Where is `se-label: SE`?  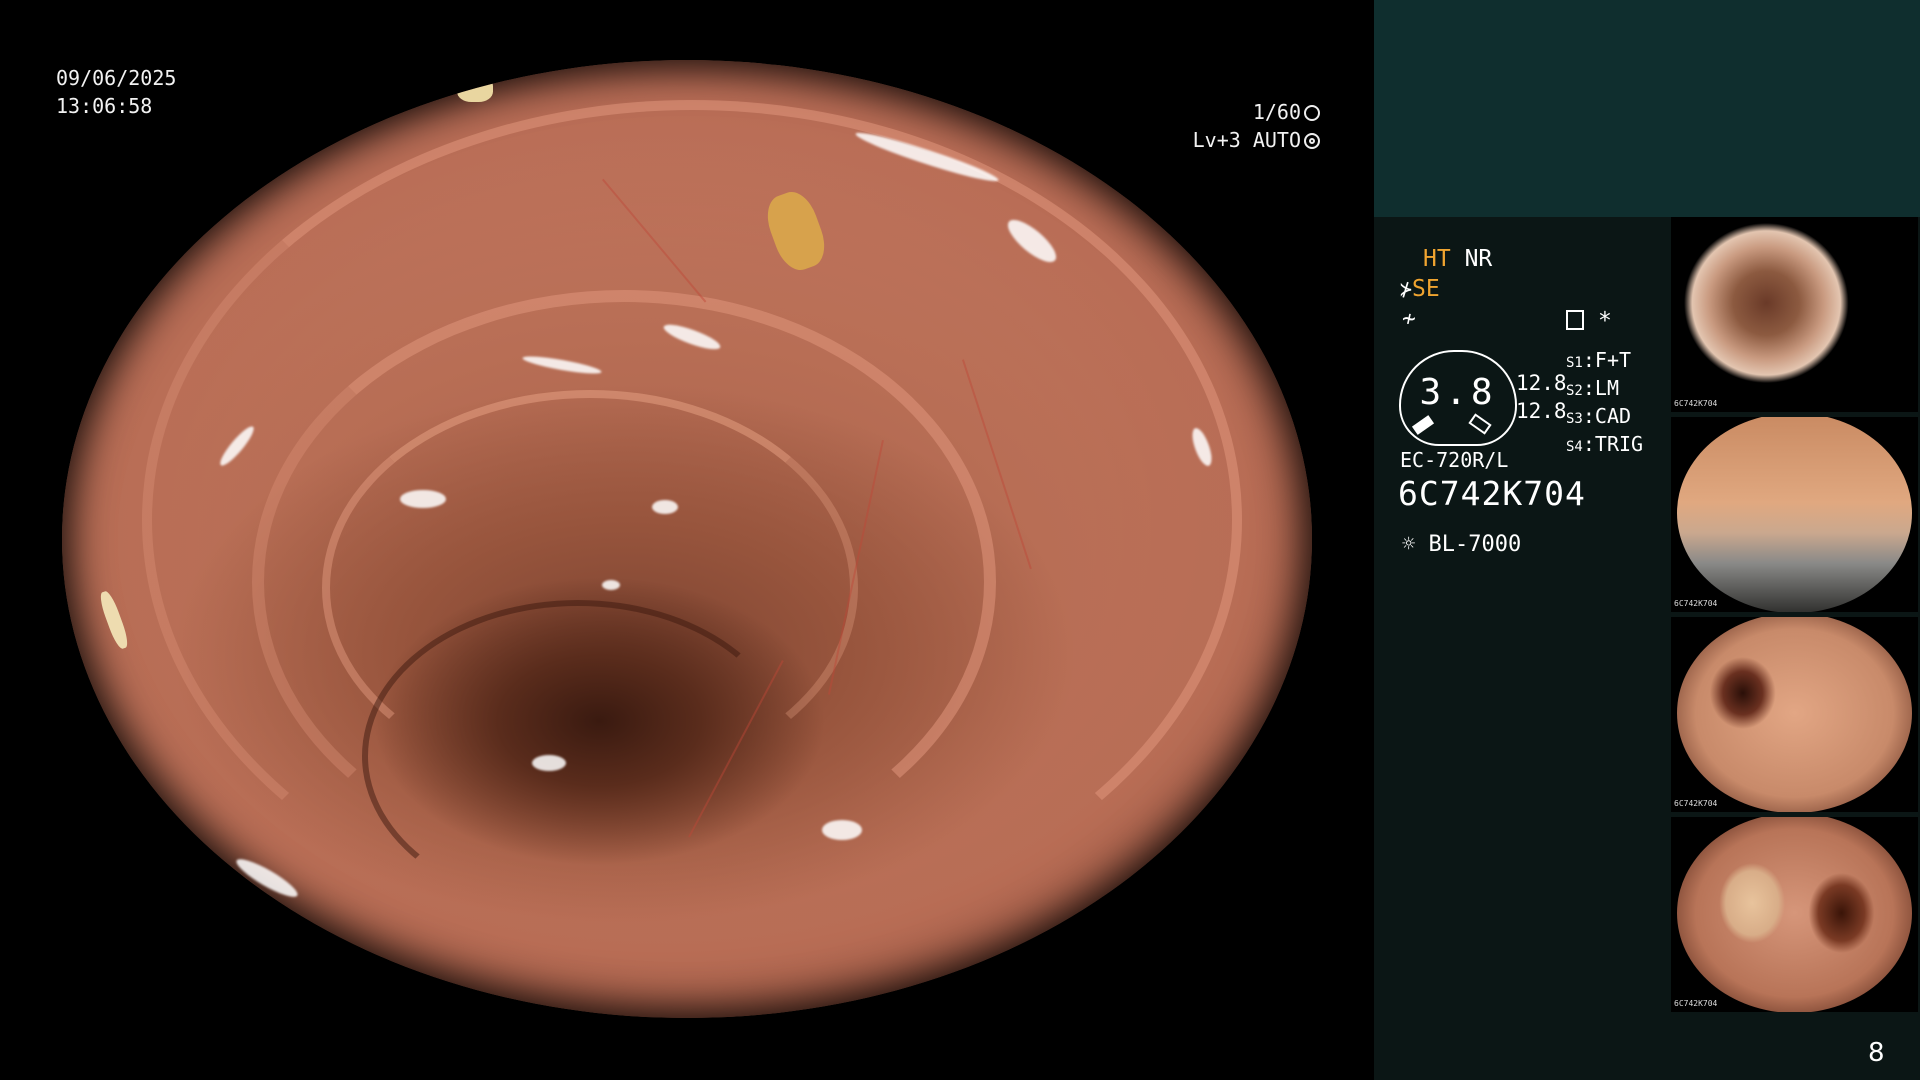
se-label: SE is located at coordinates (1426, 289).